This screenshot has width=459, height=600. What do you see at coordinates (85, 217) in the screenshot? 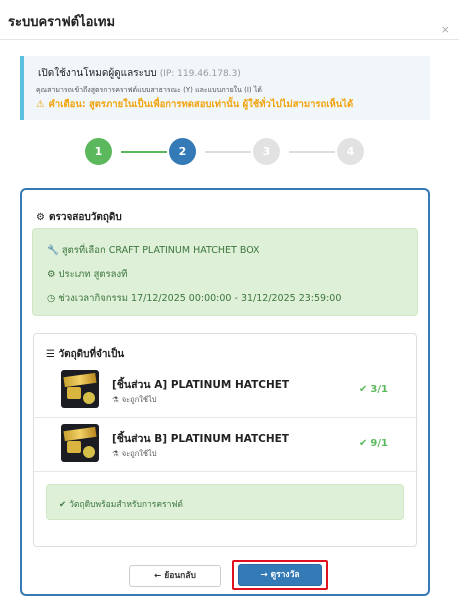
I see `panel-title-text: ตรวจสอบวัตถุดิบ` at bounding box center [85, 217].